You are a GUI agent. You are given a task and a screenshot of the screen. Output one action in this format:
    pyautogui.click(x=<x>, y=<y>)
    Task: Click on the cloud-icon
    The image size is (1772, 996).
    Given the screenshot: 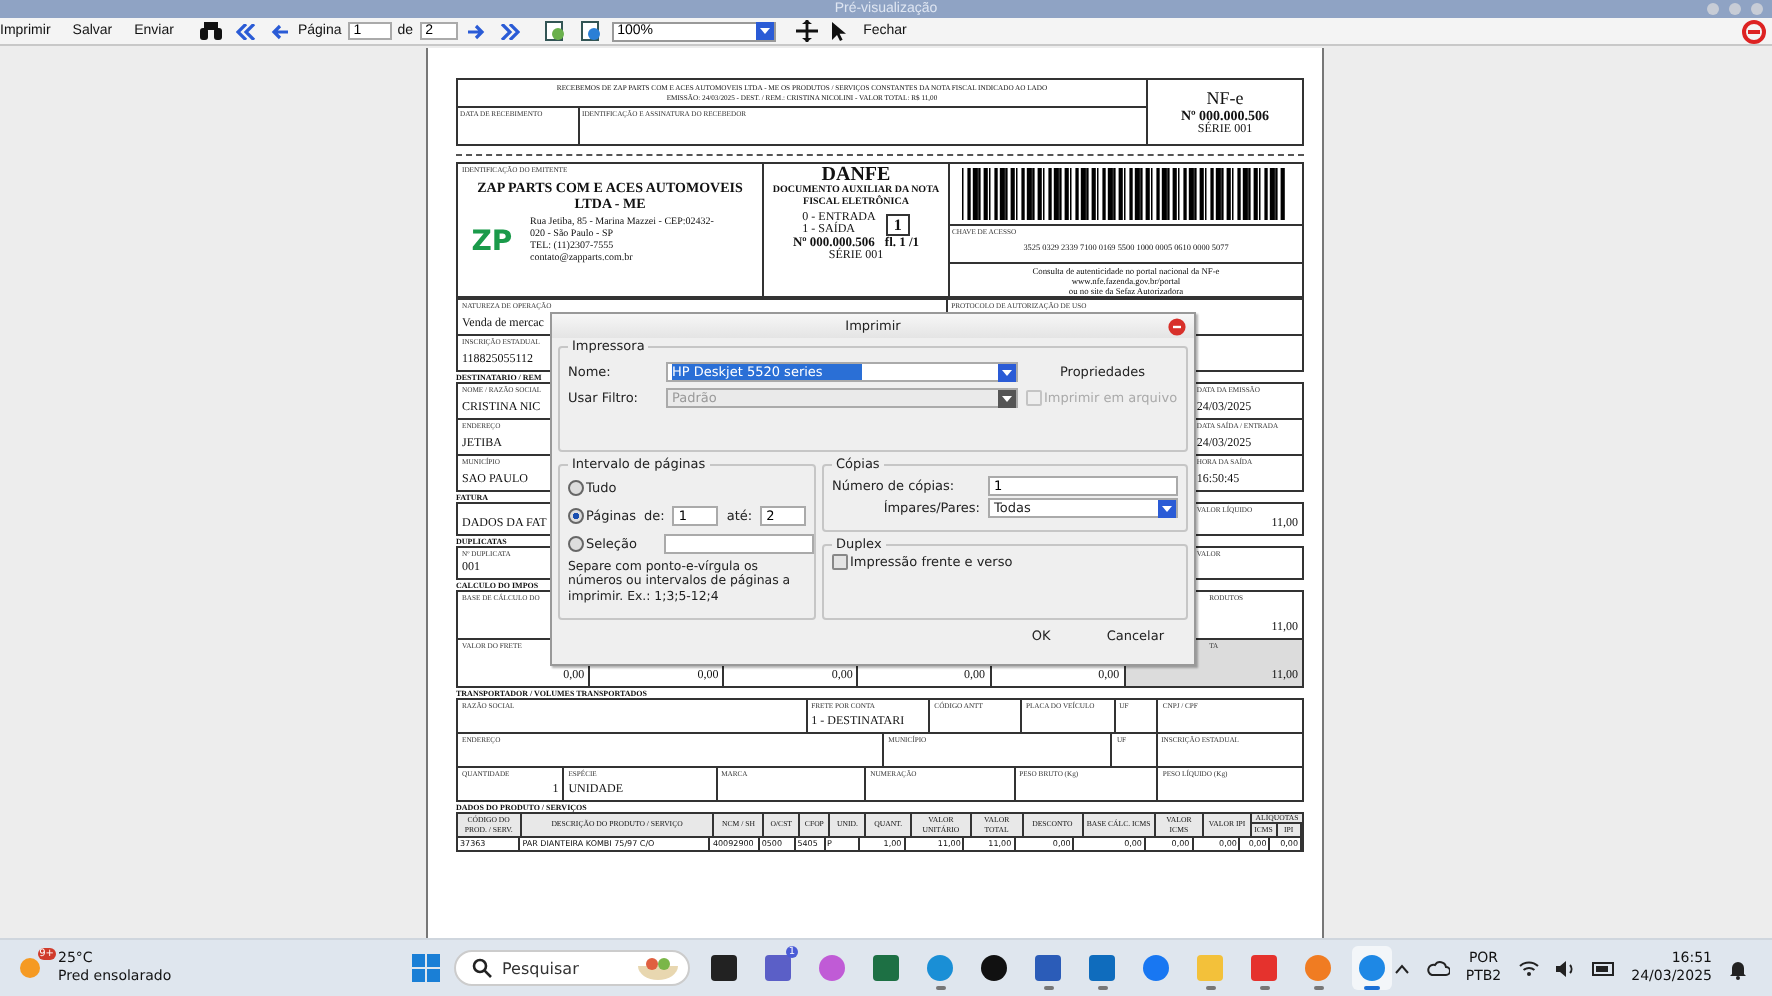 What is the action you would take?
    pyautogui.click(x=1437, y=968)
    